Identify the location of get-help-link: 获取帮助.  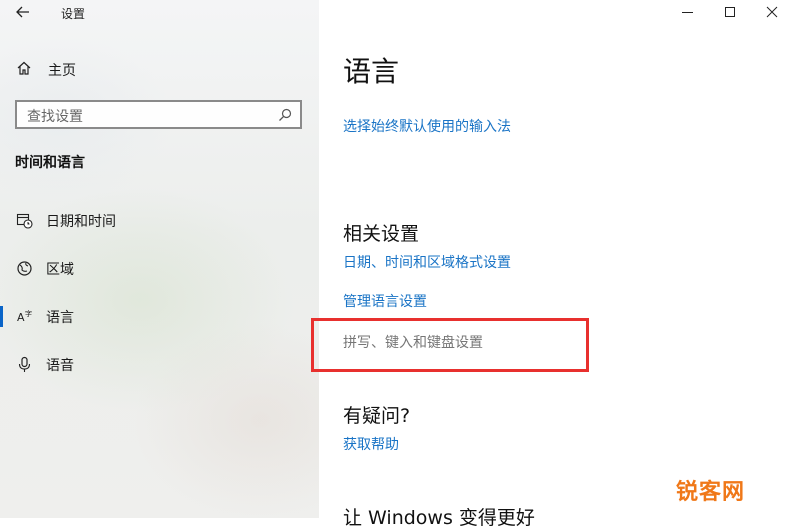
(371, 444).